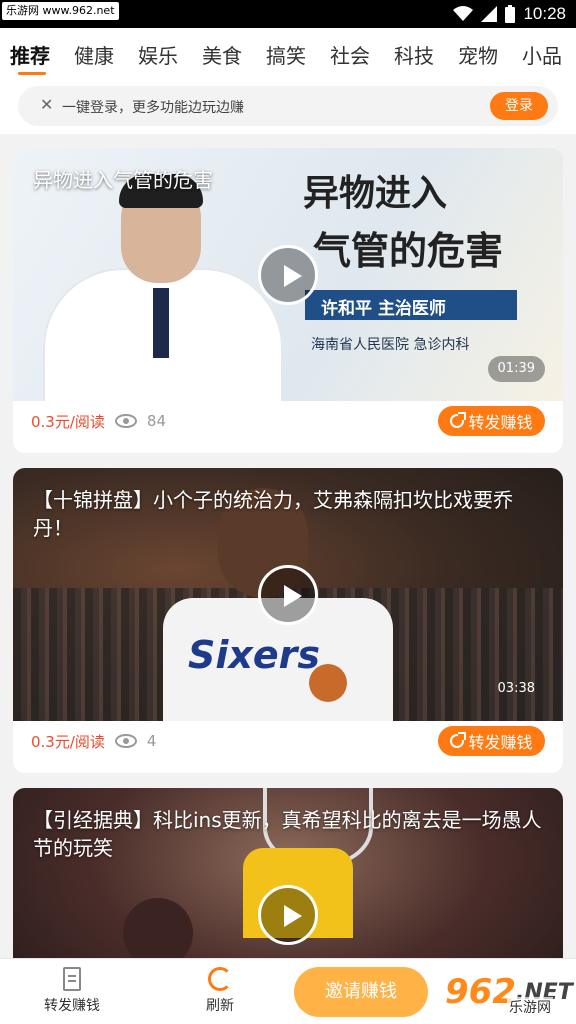 The image size is (576, 1024). Describe the element at coordinates (94, 54) in the screenshot. I see `tab-health: 健康` at that location.